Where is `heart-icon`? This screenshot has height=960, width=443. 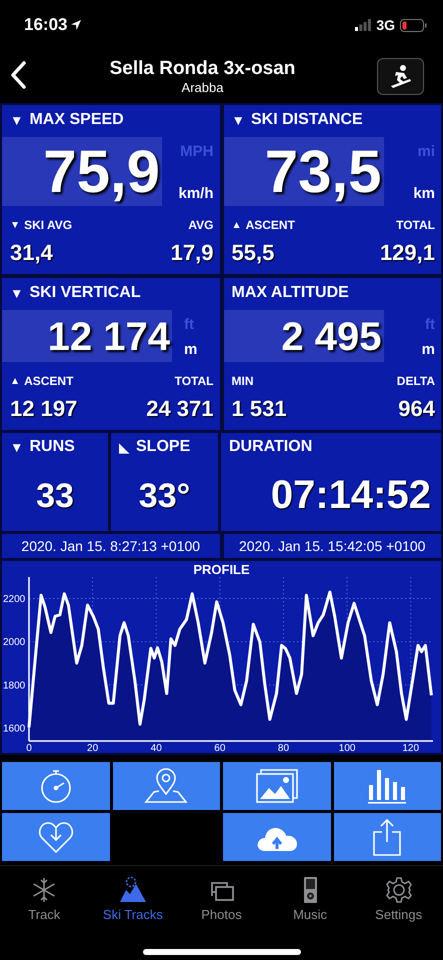
heart-icon is located at coordinates (56, 837).